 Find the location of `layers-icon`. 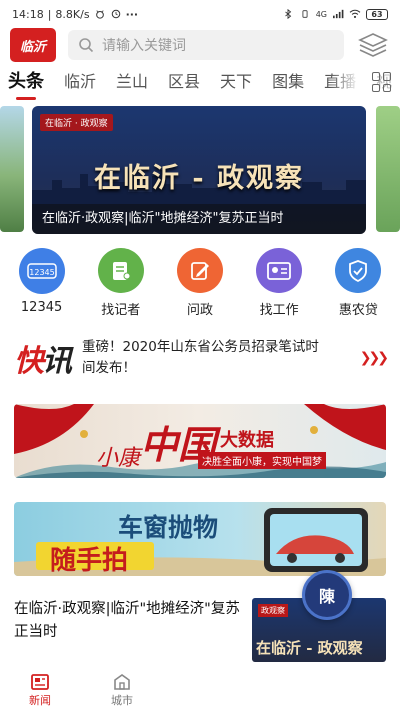

layers-icon is located at coordinates (373, 45).